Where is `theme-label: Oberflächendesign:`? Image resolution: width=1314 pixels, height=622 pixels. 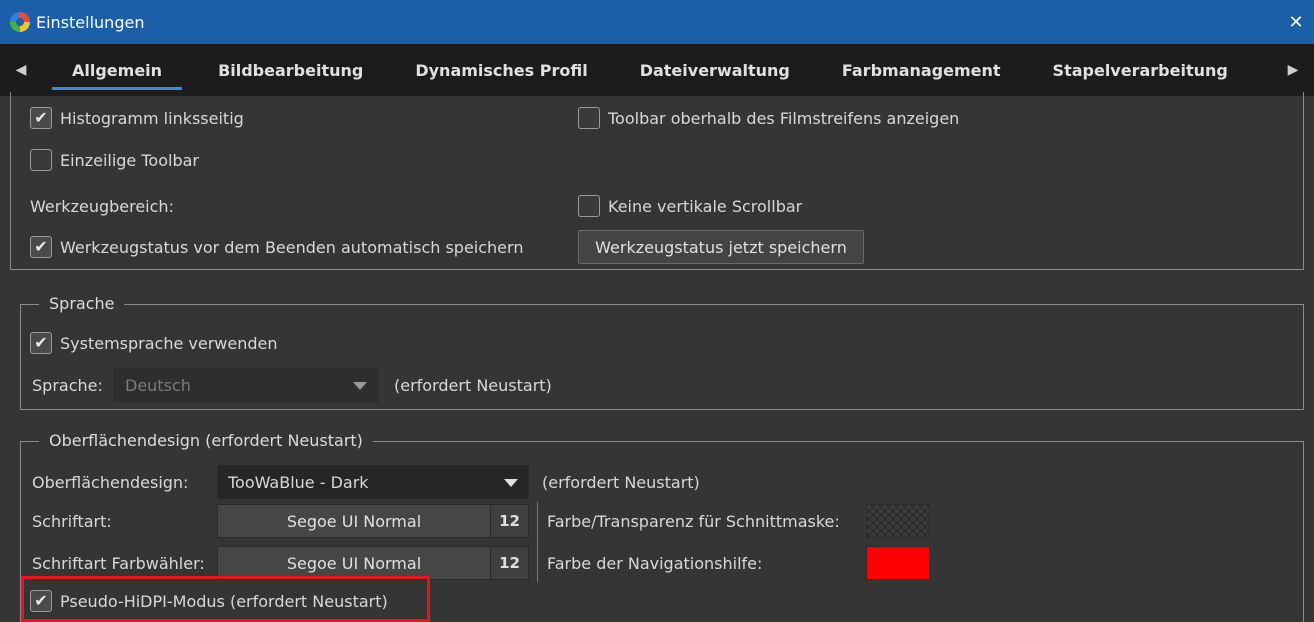
theme-label: Oberflächendesign: is located at coordinates (110, 482).